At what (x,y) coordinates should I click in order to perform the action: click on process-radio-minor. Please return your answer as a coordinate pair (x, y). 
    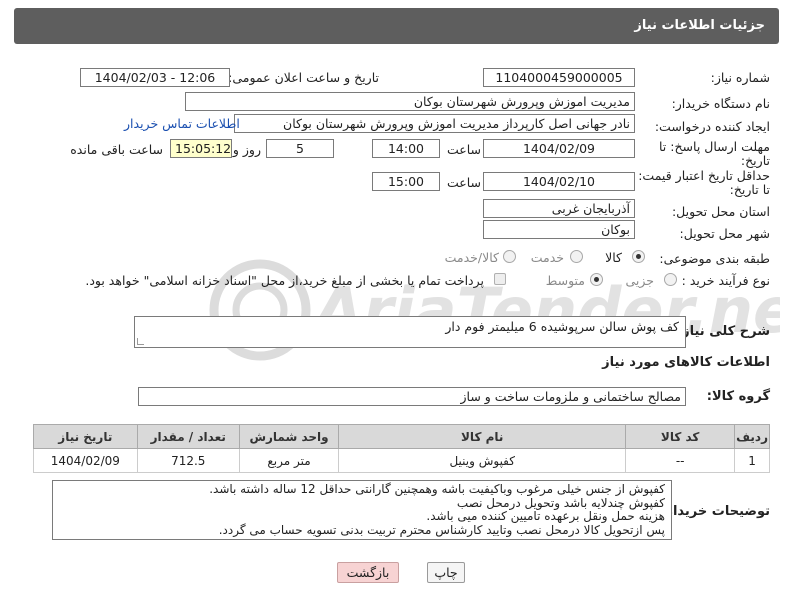
    Looking at the image, I should click on (670, 279).